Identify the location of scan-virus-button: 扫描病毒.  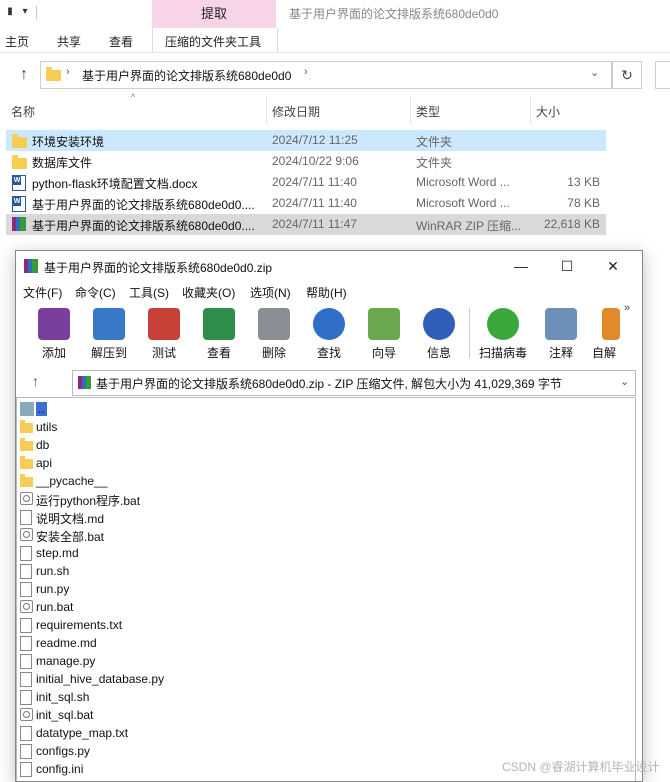
(503, 334).